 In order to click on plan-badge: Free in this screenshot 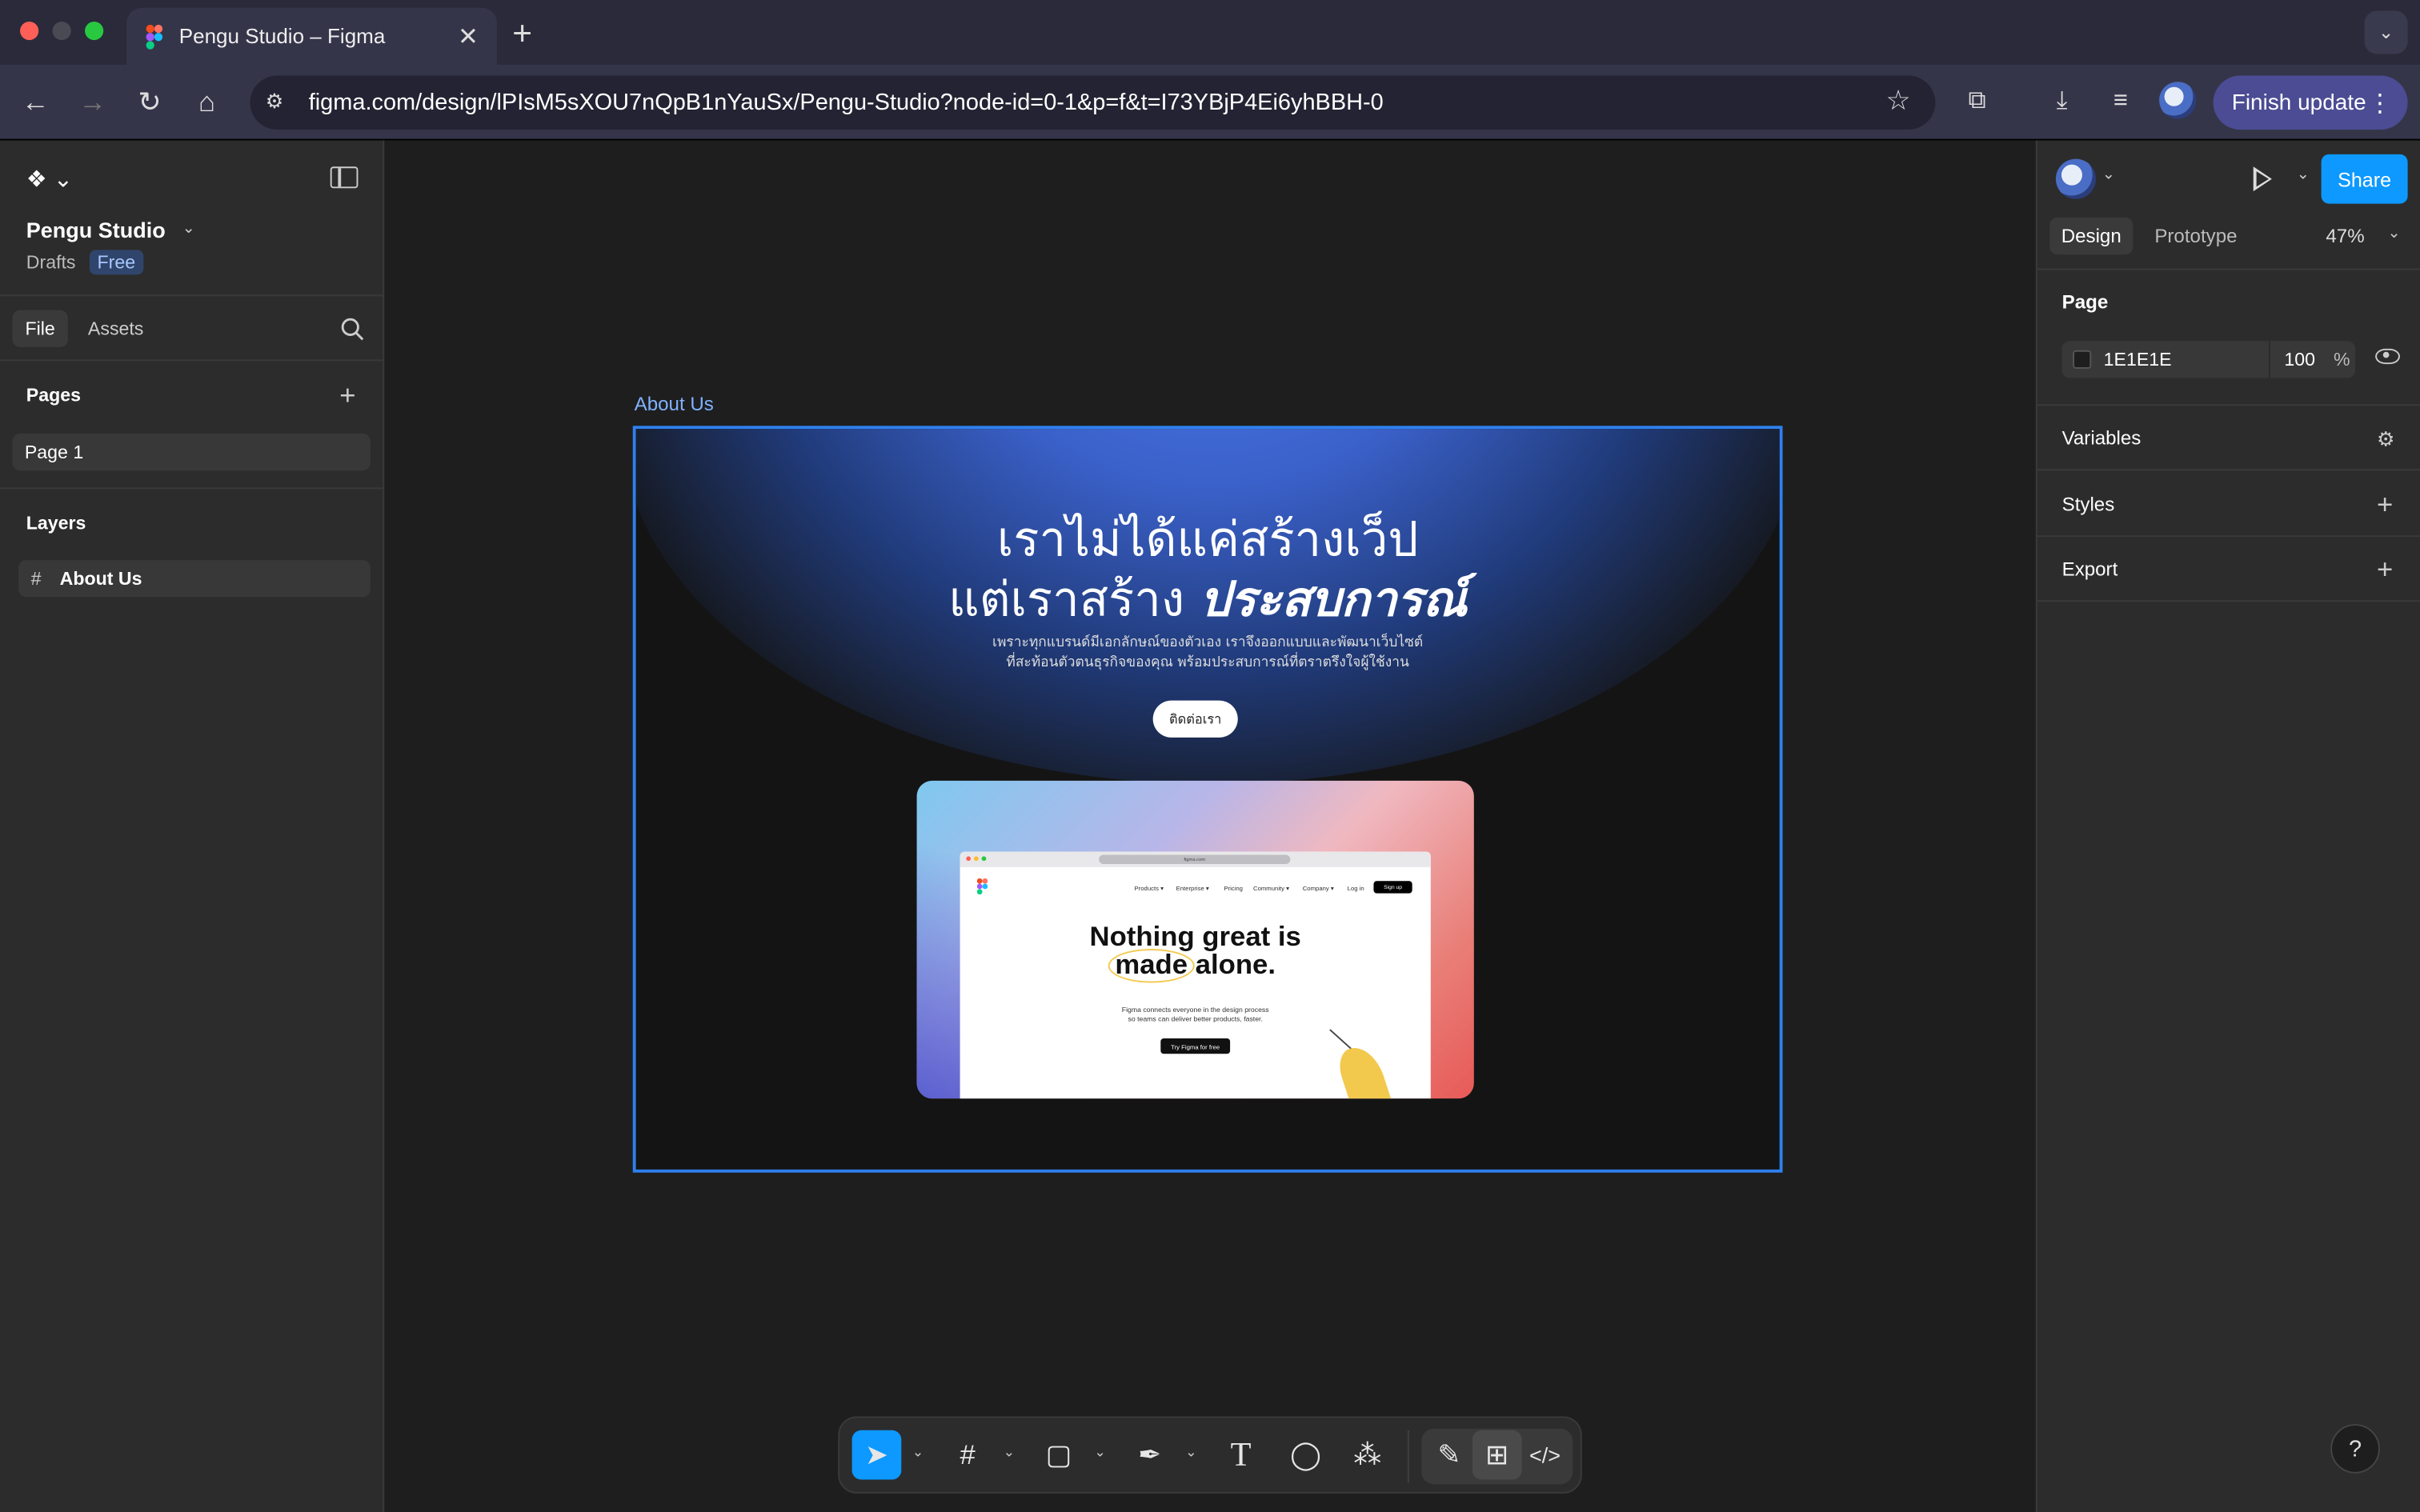, I will do `click(116, 262)`.